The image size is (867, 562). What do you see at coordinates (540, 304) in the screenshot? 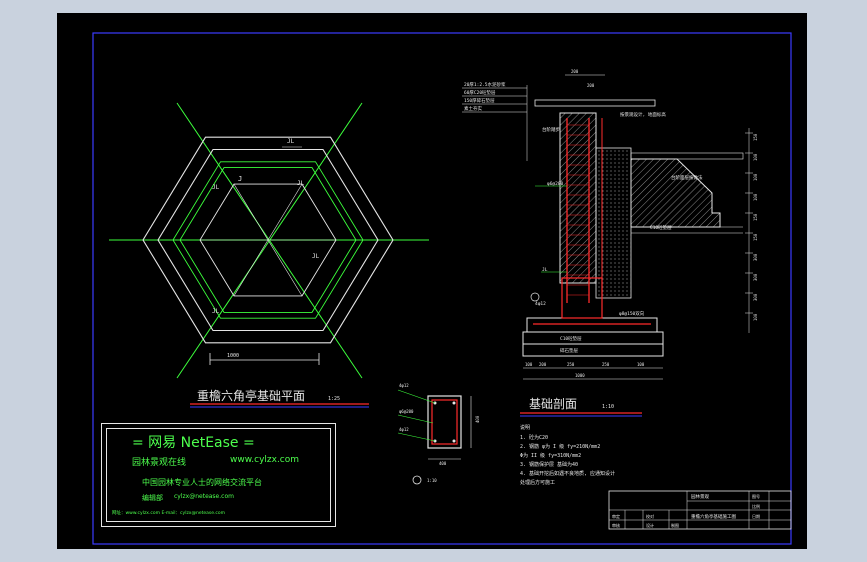
I see `rebar-label-4: 4φ12` at bounding box center [540, 304].